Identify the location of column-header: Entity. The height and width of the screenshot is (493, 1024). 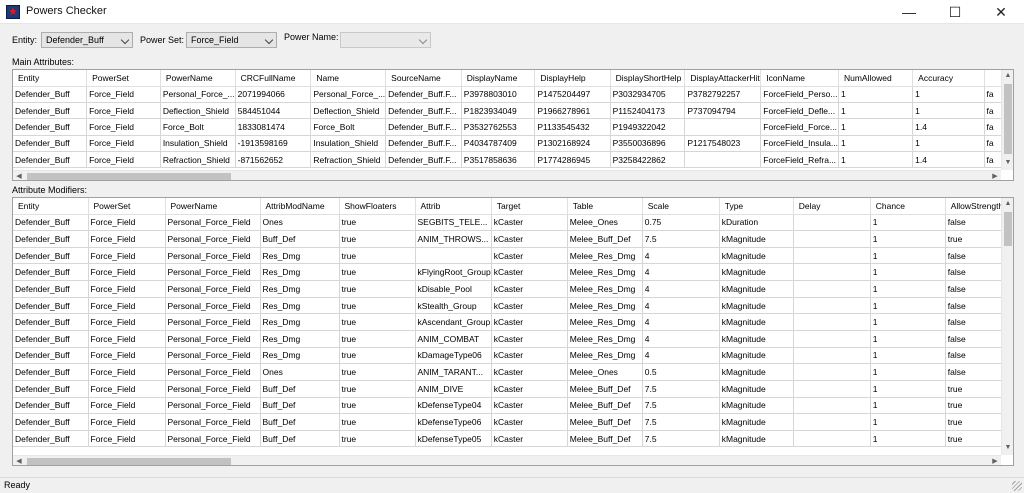
(50, 78).